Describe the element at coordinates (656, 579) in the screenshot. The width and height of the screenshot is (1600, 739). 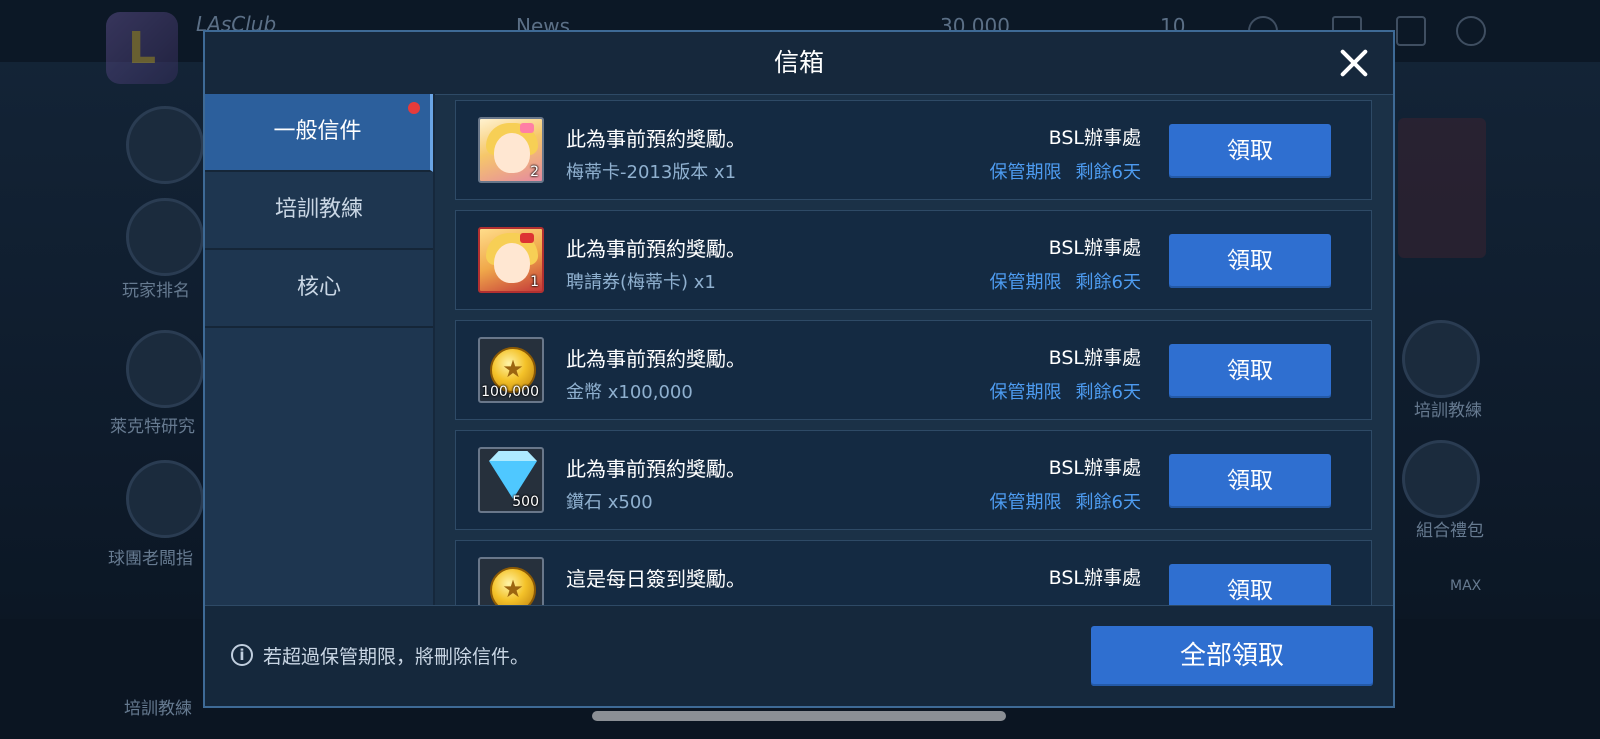
I see `mail-title: 這是每日簽到獎勵。` at that location.